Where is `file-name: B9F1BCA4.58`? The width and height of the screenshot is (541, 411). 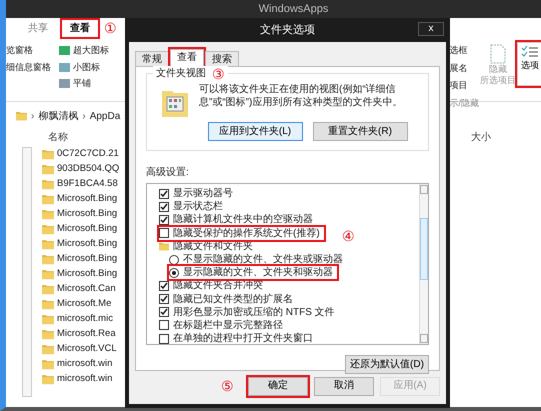 file-name: B9F1BCA4.58 is located at coordinates (87, 184).